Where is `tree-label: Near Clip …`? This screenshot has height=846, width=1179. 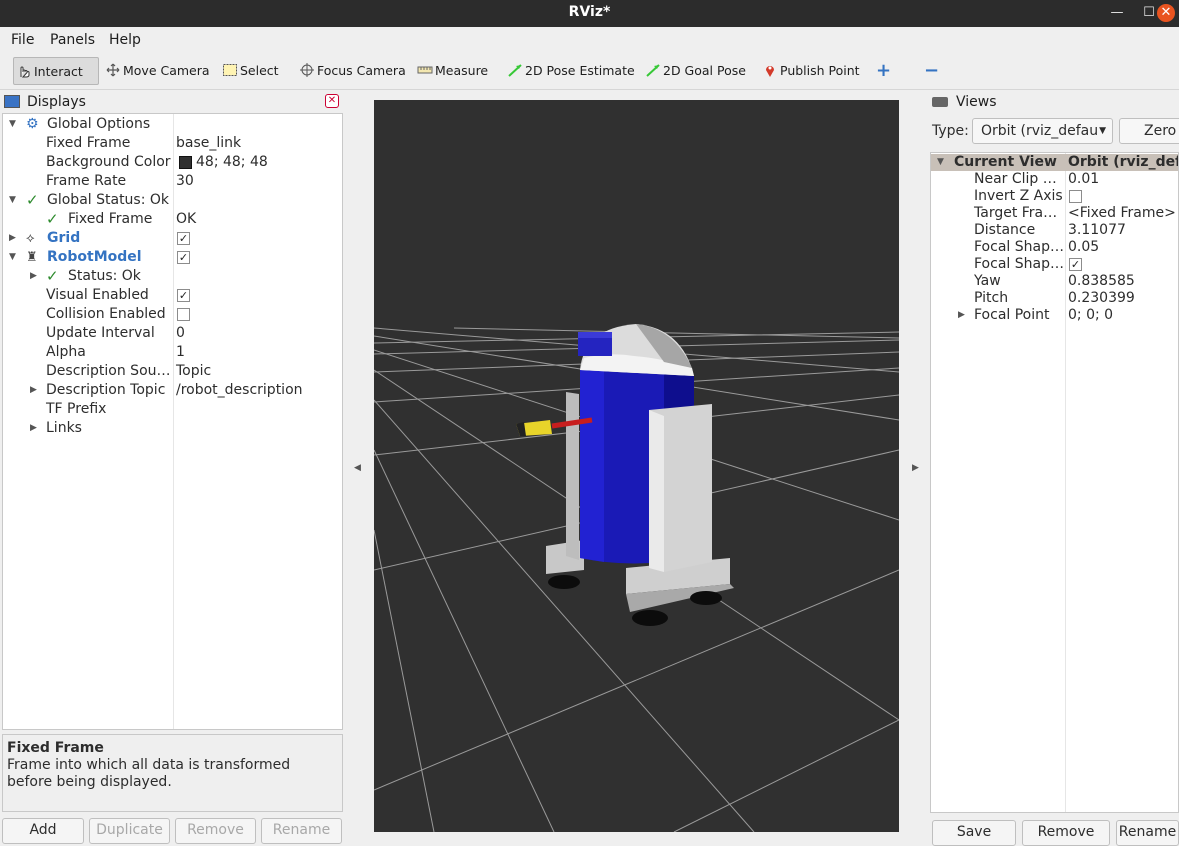
tree-label: Near Clip … is located at coordinates (1015, 179).